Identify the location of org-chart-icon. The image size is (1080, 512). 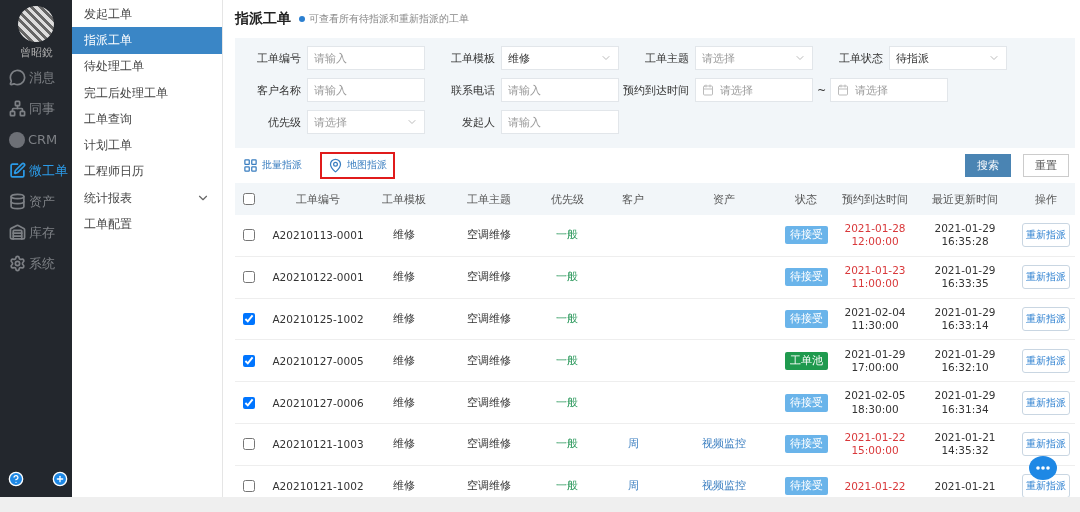
(17, 108).